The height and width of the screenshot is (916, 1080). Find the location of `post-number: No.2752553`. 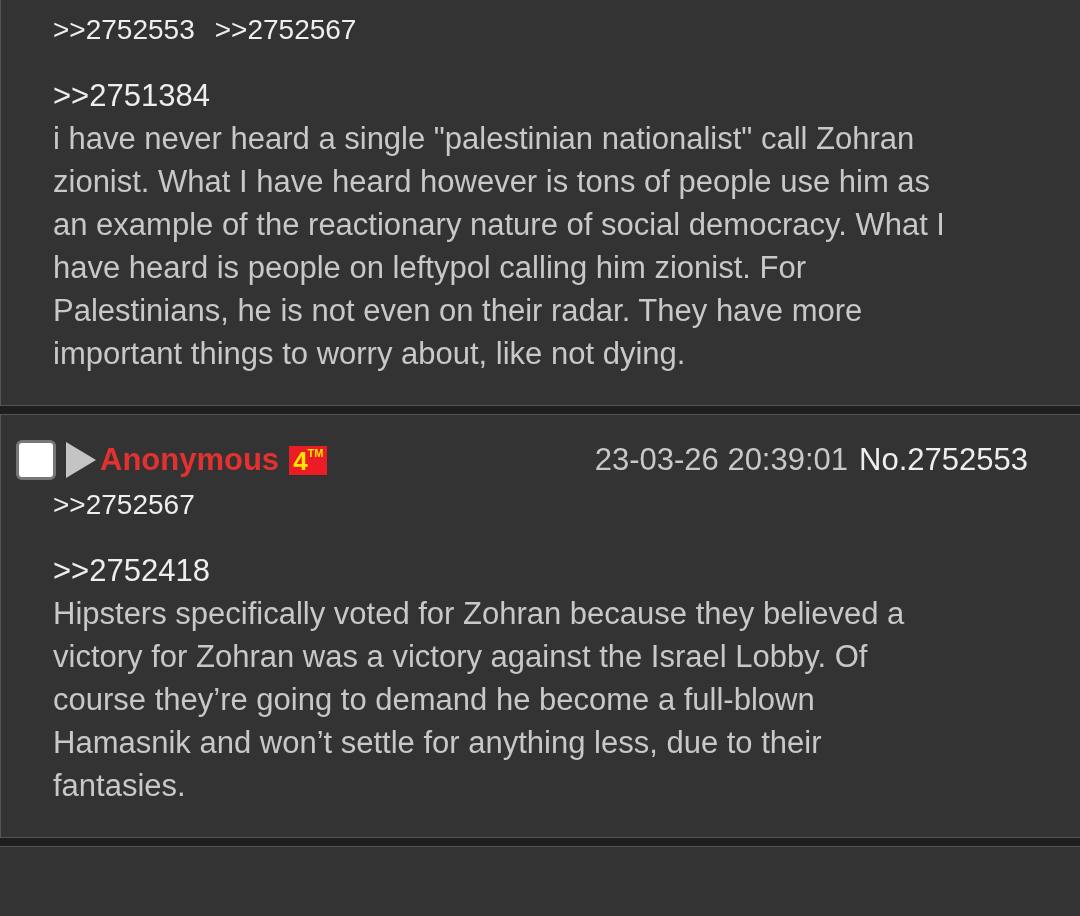

post-number: No.2752553 is located at coordinates (943, 460).